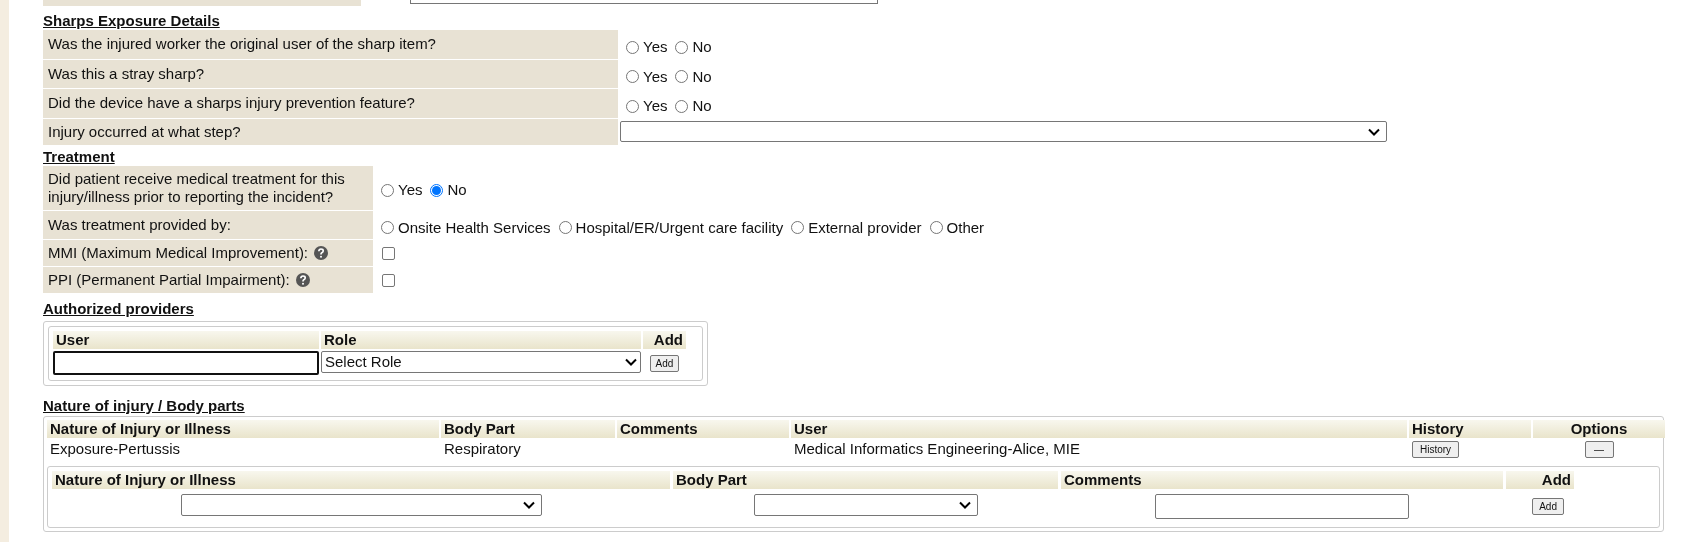  What do you see at coordinates (474, 227) in the screenshot?
I see `option-label: Onsite Health Services` at bounding box center [474, 227].